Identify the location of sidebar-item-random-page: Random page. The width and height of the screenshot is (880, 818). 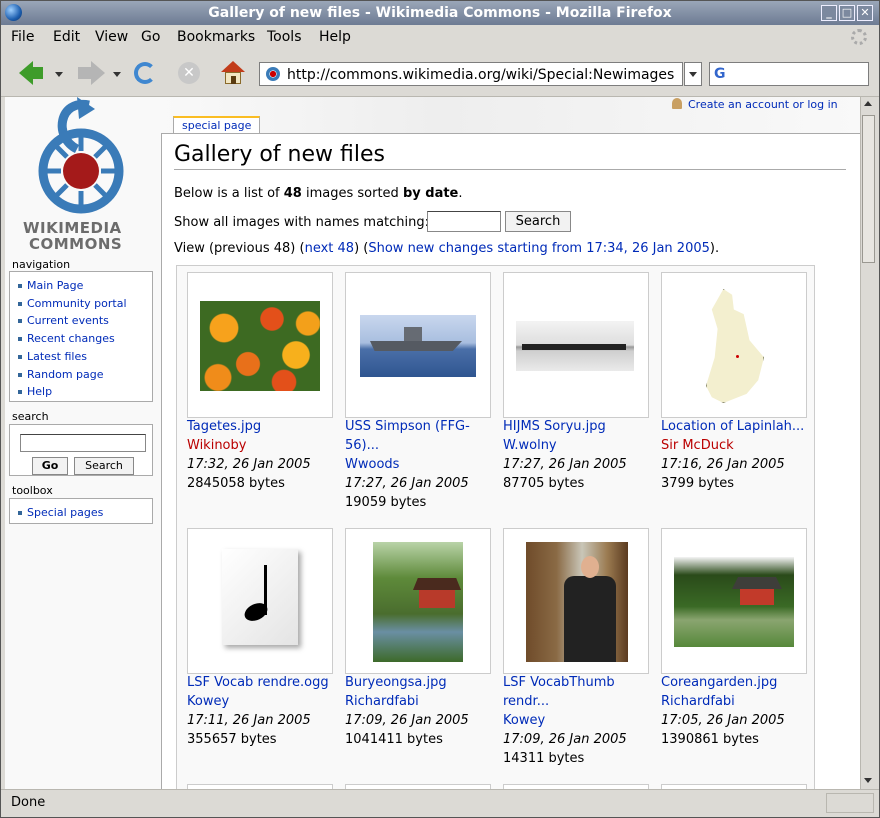
(85, 375).